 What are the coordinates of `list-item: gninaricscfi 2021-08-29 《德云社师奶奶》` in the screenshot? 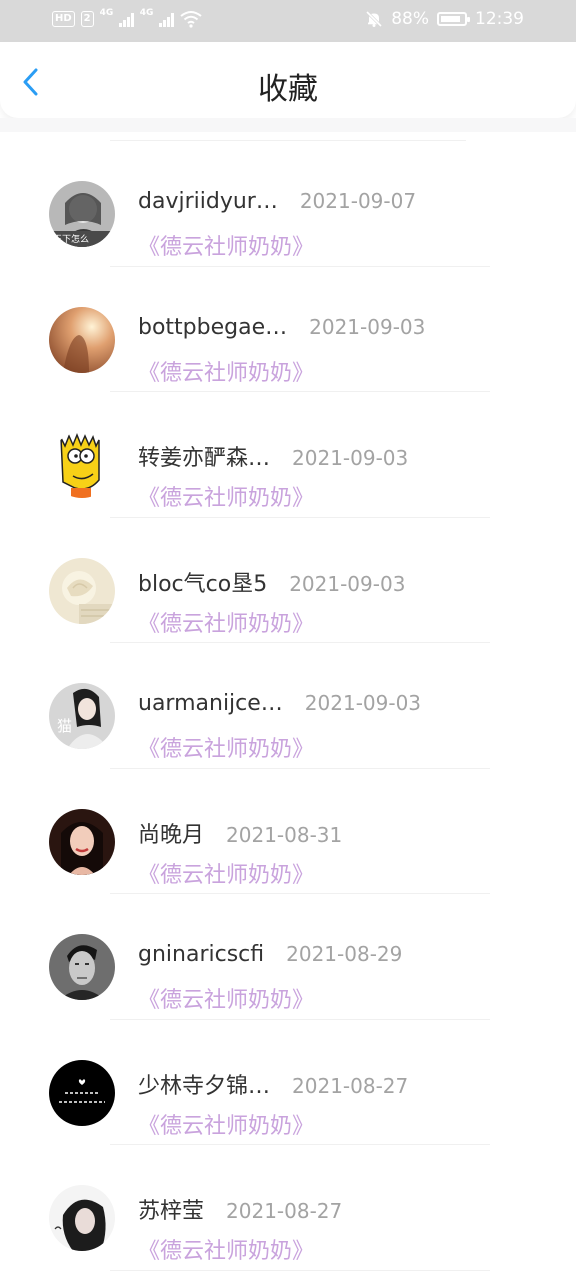 It's located at (288, 957).